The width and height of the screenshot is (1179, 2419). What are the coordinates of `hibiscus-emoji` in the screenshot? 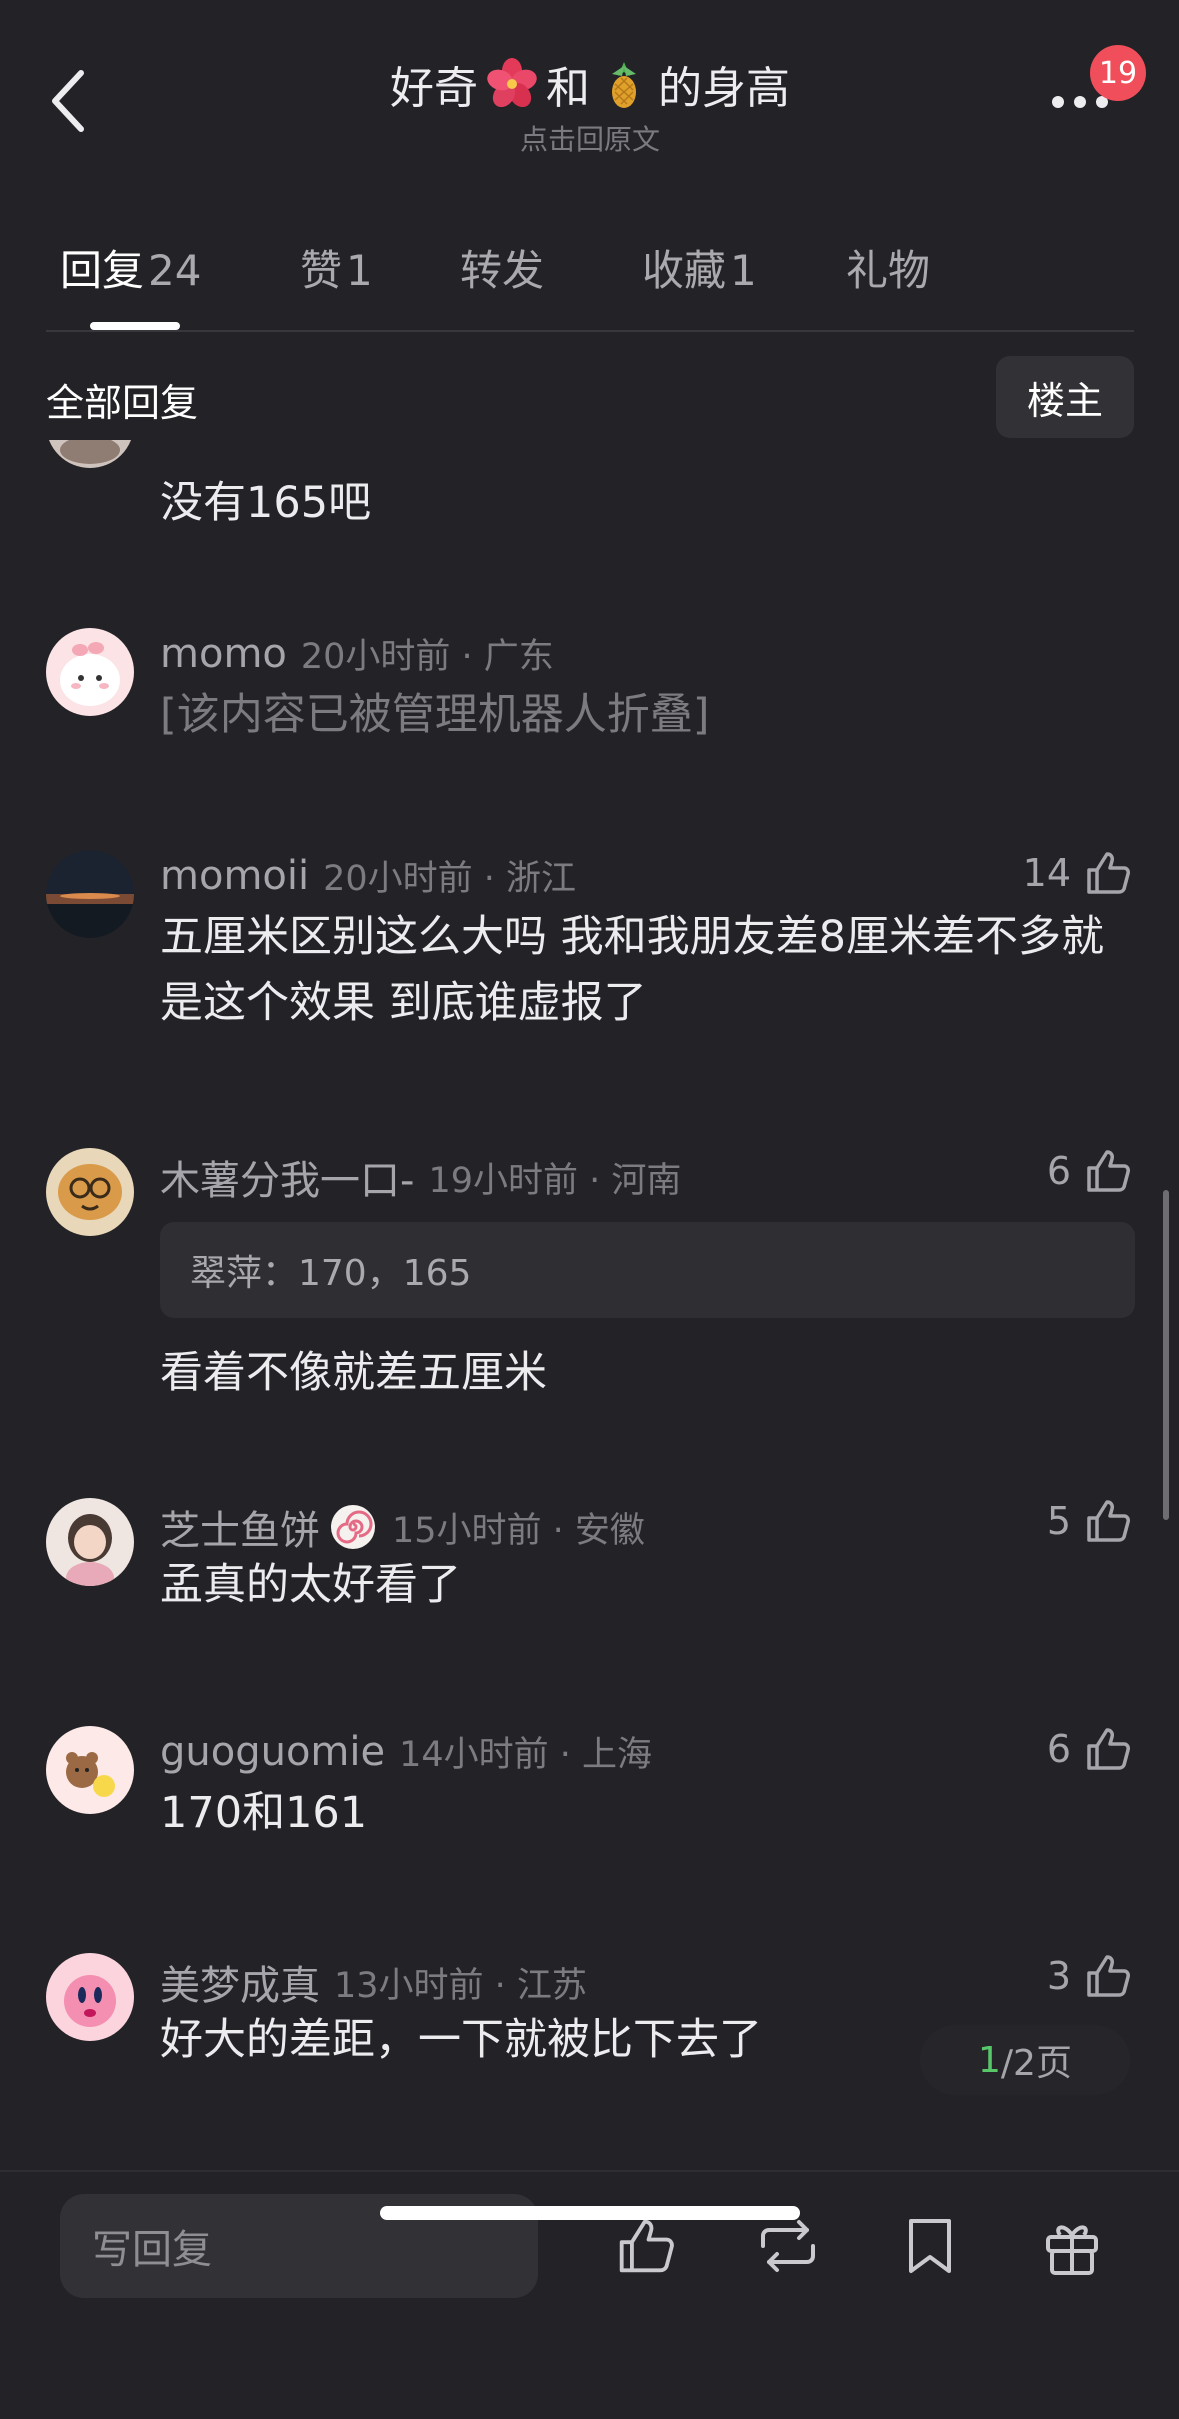 It's located at (512, 83).